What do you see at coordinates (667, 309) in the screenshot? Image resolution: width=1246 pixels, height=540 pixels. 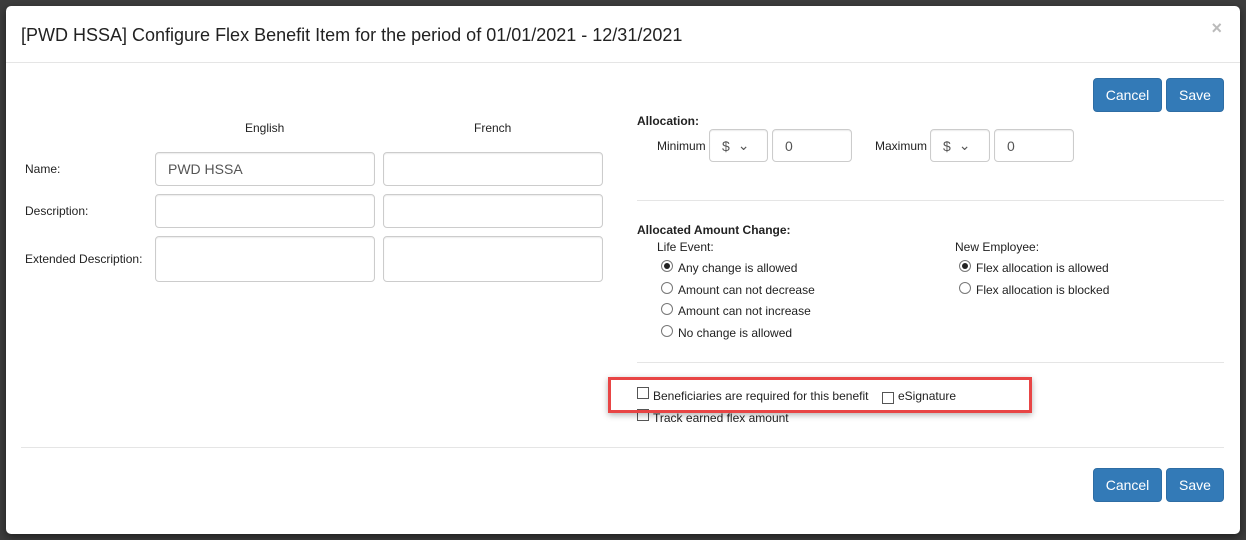 I see `radio-amount-not-increase` at bounding box center [667, 309].